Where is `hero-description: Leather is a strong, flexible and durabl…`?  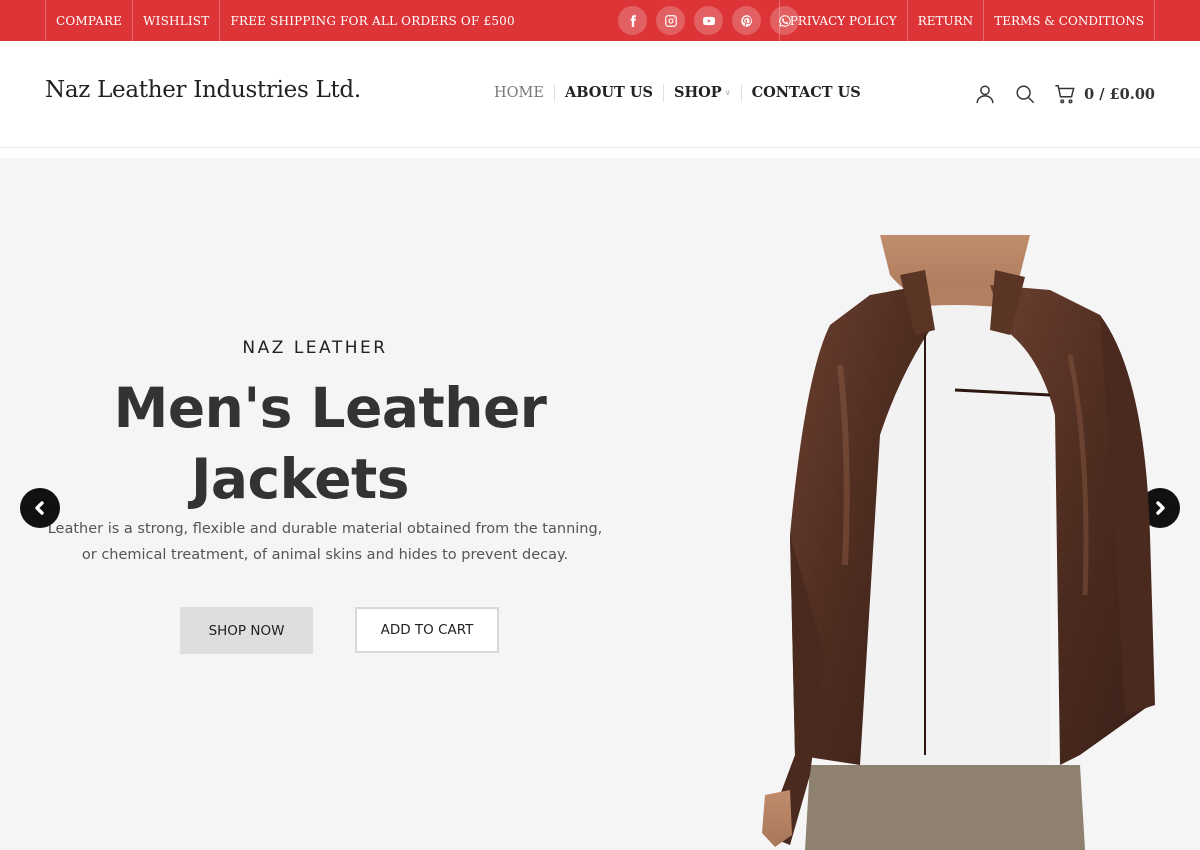
hero-description: Leather is a strong, flexible and durabl… is located at coordinates (325, 542).